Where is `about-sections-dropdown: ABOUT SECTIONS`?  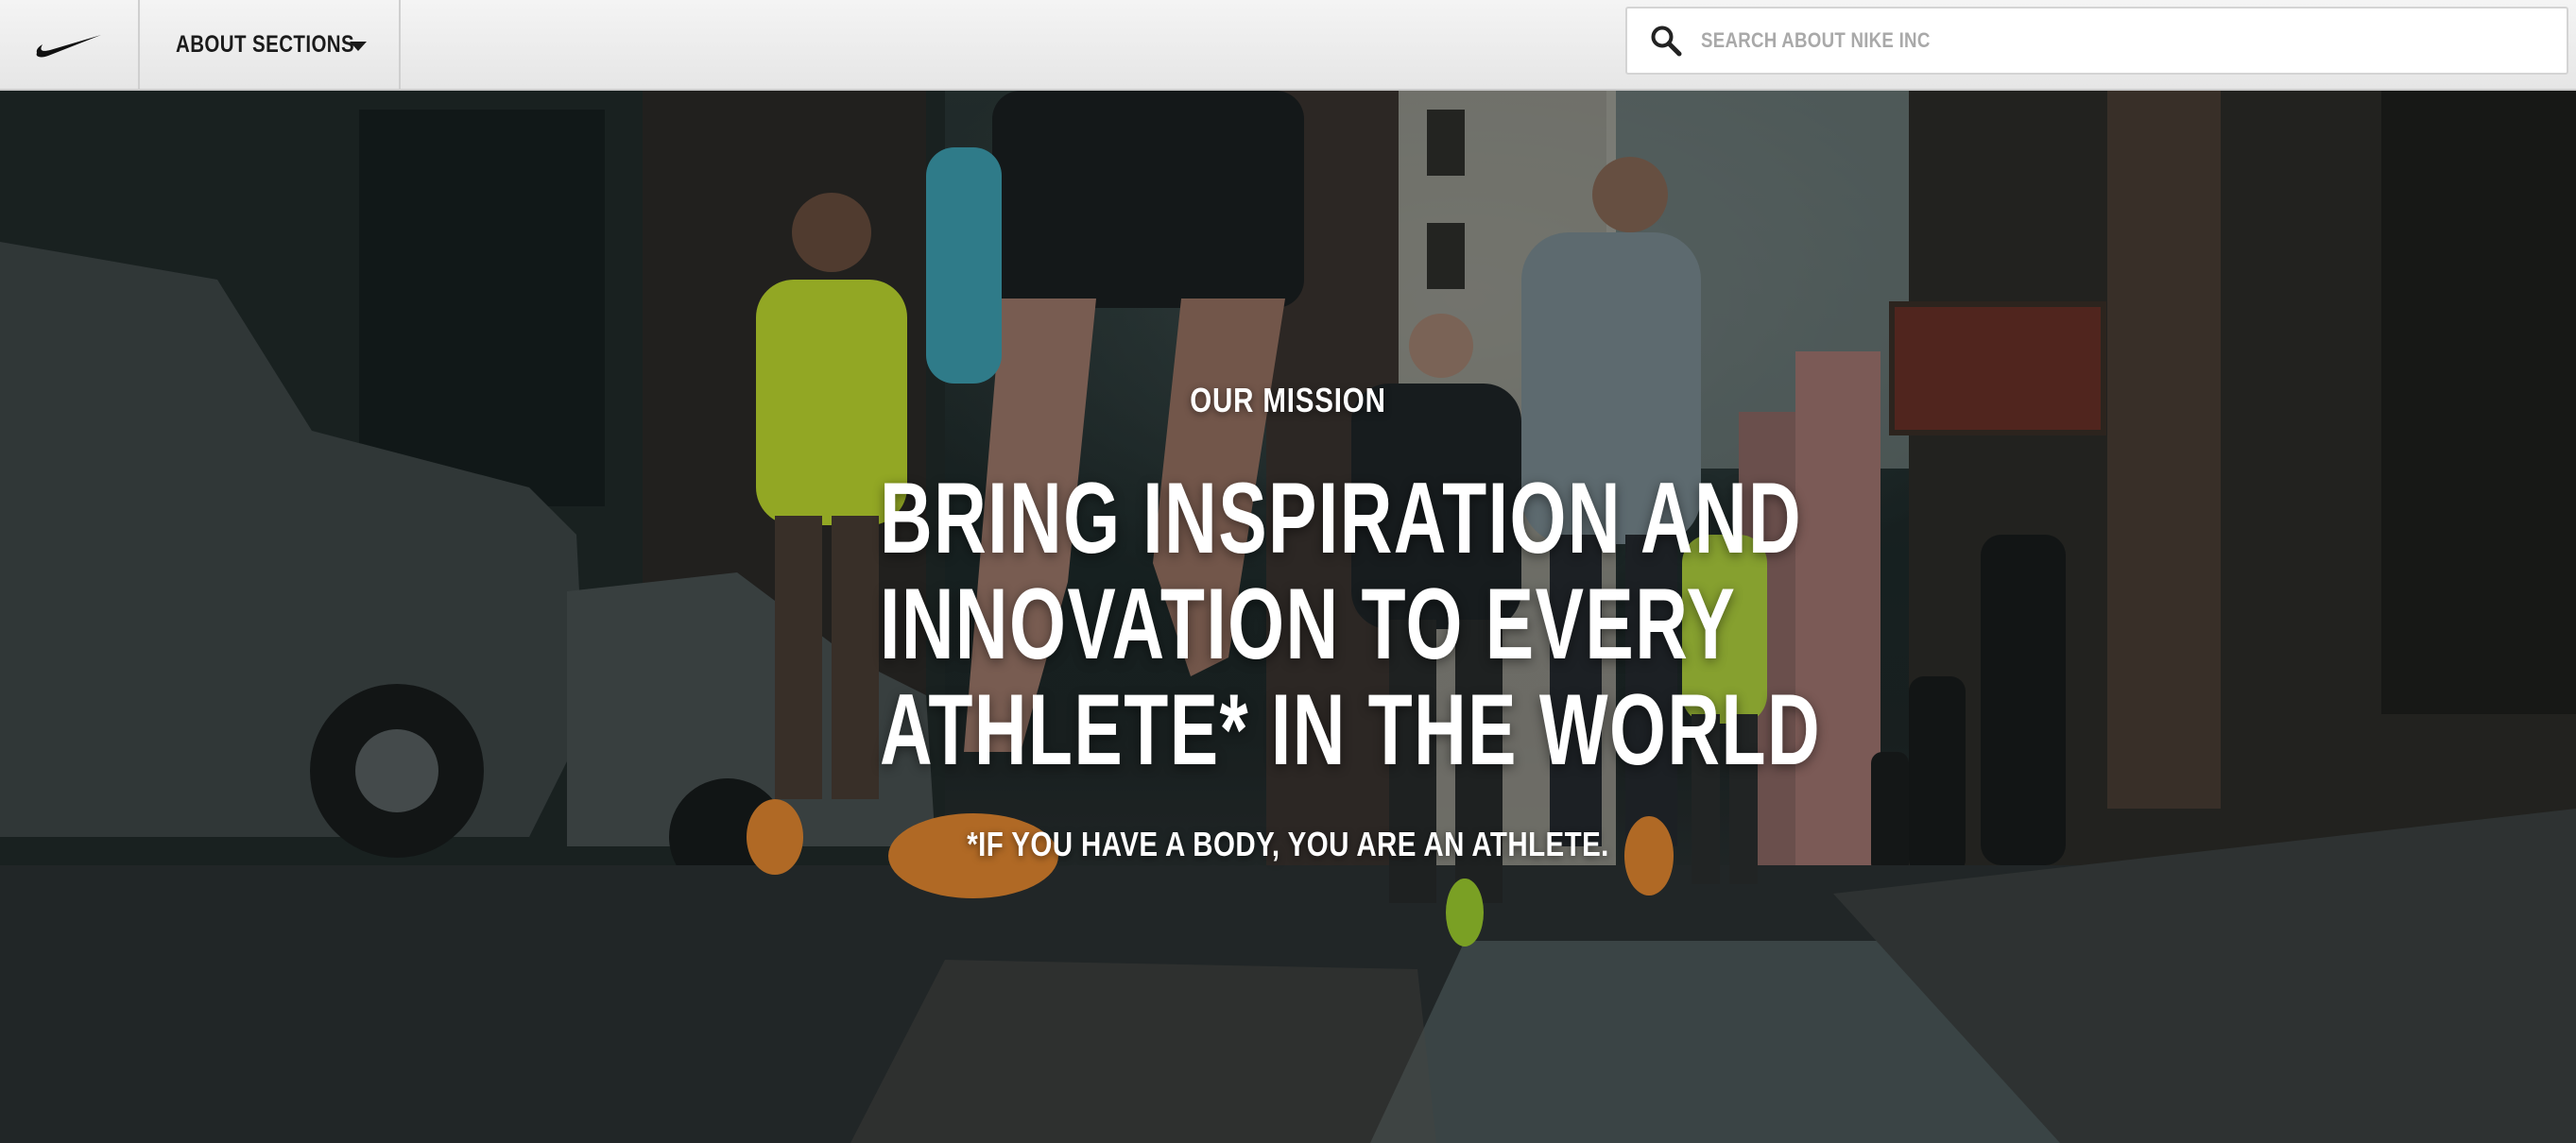
about-sections-dropdown: ABOUT SECTIONS is located at coordinates (269, 44).